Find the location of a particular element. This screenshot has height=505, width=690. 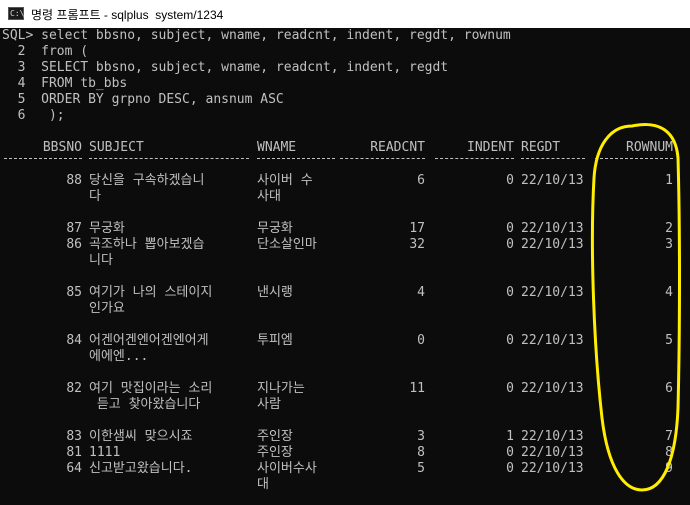

cell-subject: 이한샘씨 맞으시죠 is located at coordinates (141, 436).